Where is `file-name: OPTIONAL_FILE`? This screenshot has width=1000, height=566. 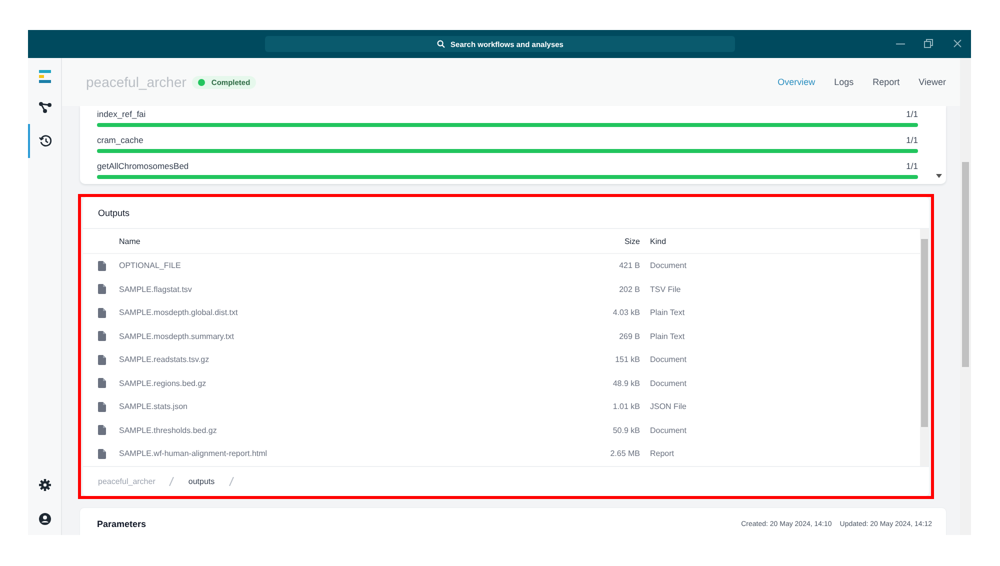 file-name: OPTIONAL_FILE is located at coordinates (344, 265).